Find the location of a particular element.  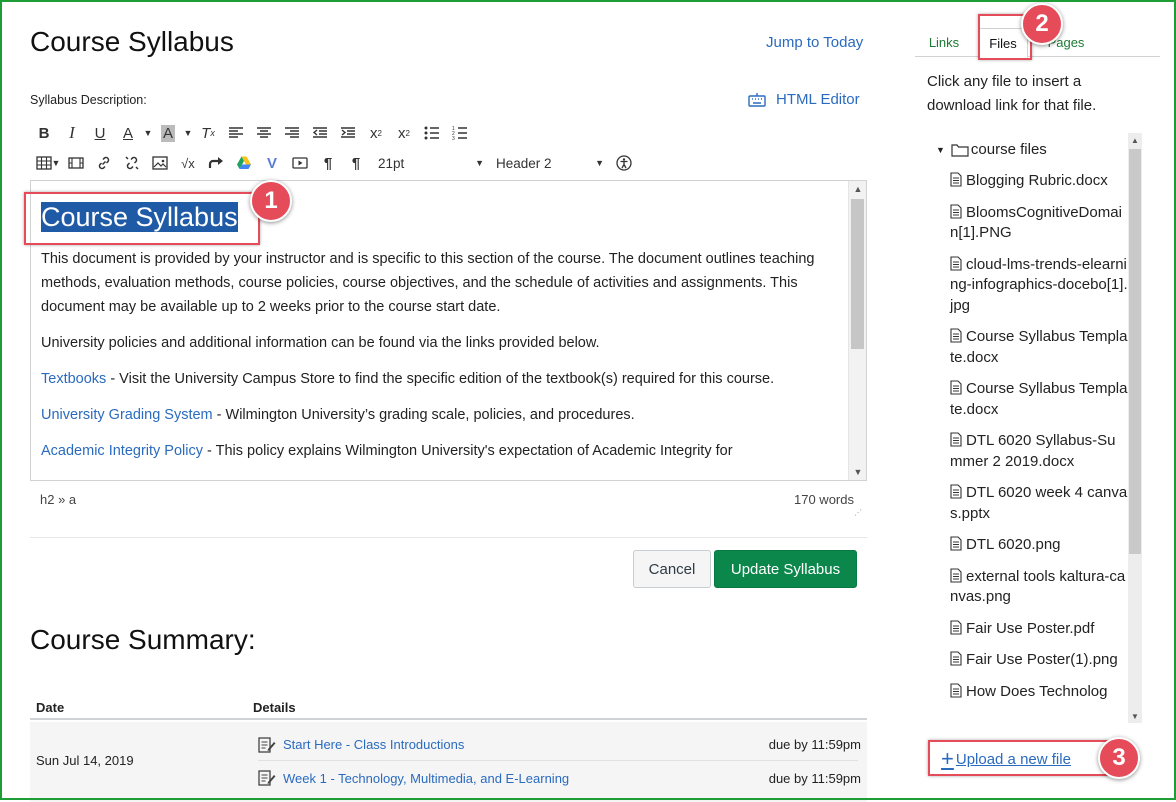

unlink-button is located at coordinates (132, 163).